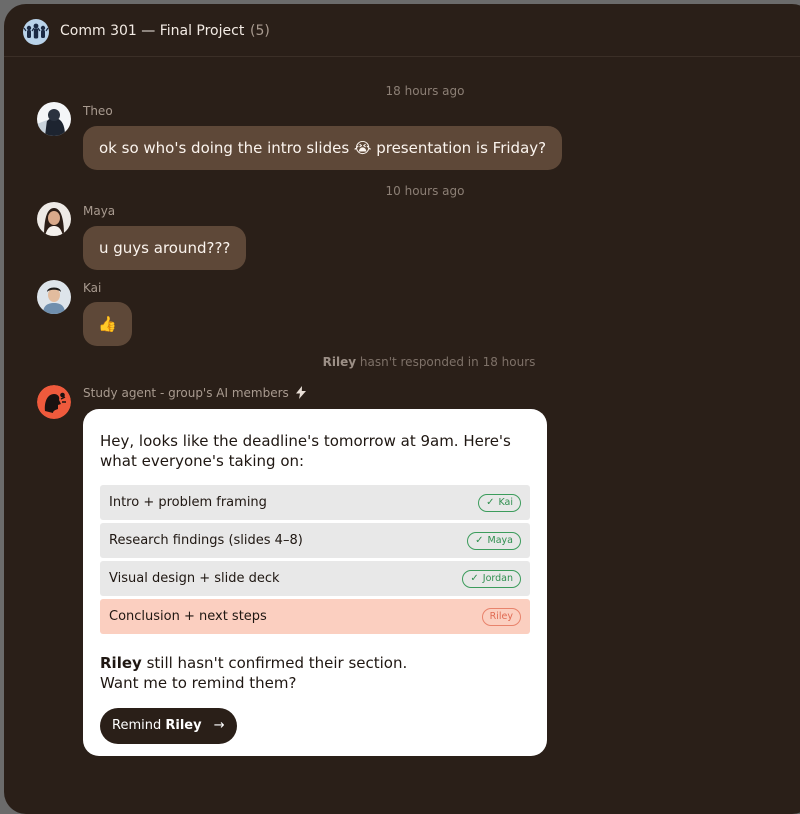 This screenshot has width=800, height=814. I want to click on assignee-name: Maya, so click(500, 540).